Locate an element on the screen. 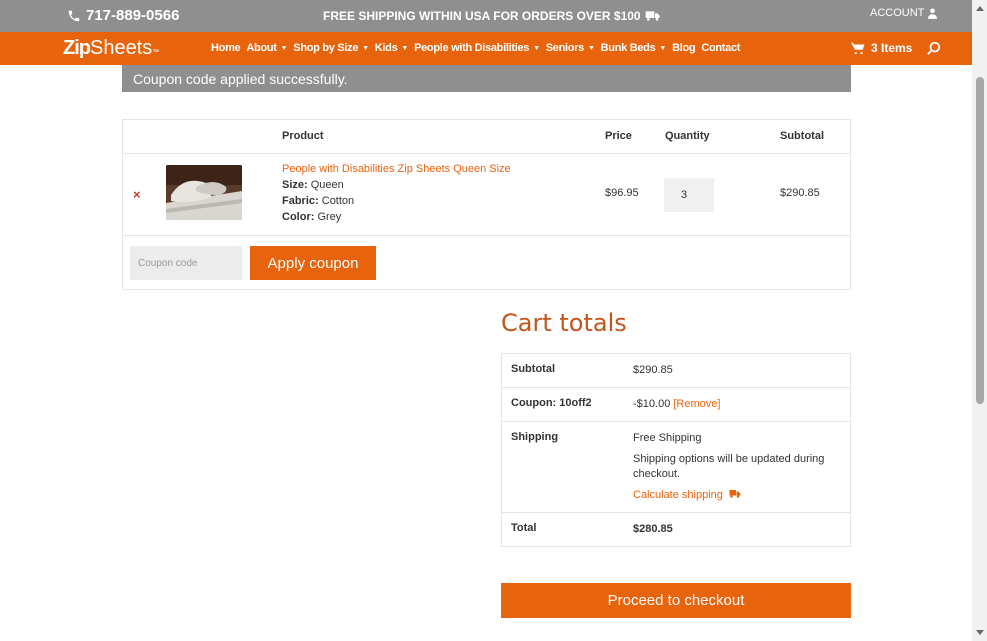 Image resolution: width=987 pixels, height=641 pixels. calculate-shipping-label: Calculate shipping is located at coordinates (678, 495).